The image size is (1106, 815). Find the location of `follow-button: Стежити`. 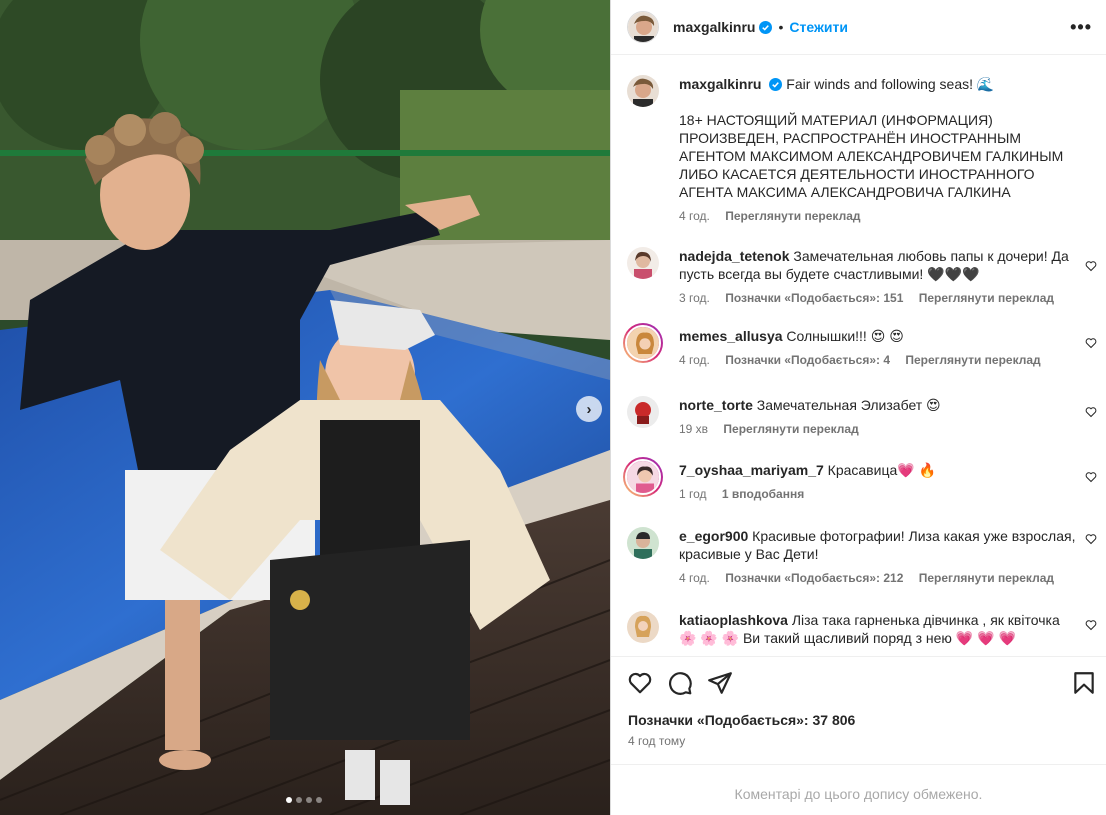

follow-button: Стежити is located at coordinates (818, 27).